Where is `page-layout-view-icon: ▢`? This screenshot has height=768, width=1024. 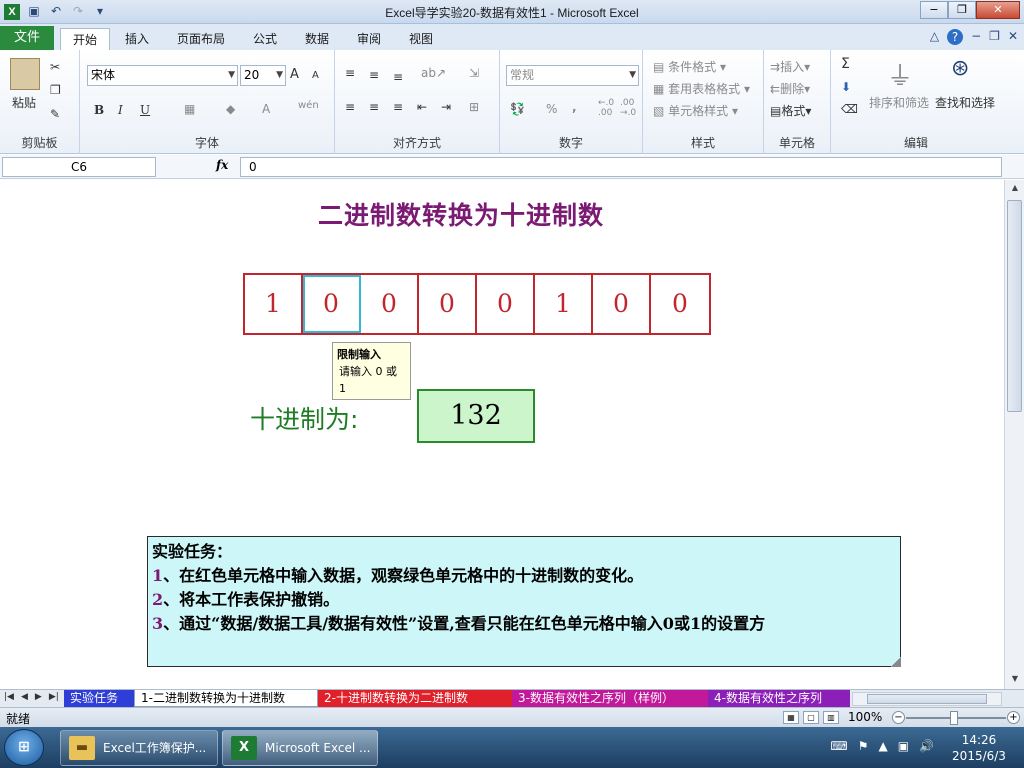
page-layout-view-icon: ▢ is located at coordinates (811, 717).